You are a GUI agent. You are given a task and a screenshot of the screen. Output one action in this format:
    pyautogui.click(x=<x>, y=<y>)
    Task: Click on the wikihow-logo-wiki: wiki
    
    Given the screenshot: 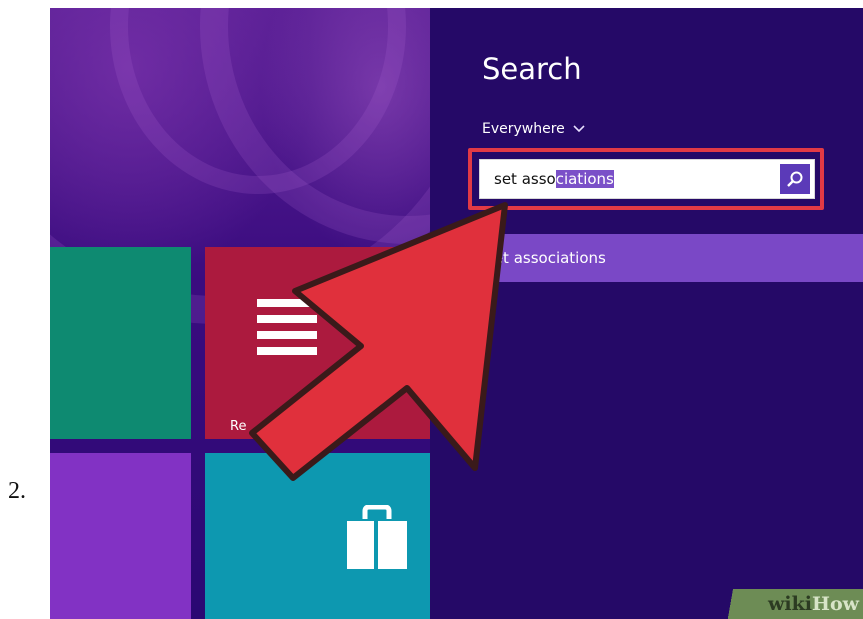 What is the action you would take?
    pyautogui.click(x=790, y=604)
    